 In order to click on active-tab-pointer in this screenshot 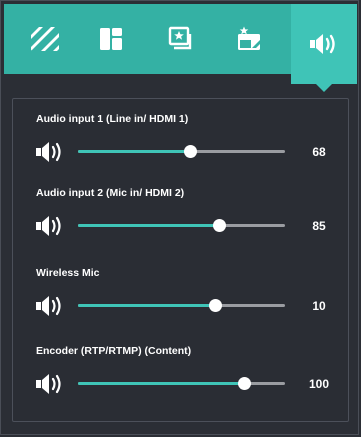, I will do `click(324, 88)`.